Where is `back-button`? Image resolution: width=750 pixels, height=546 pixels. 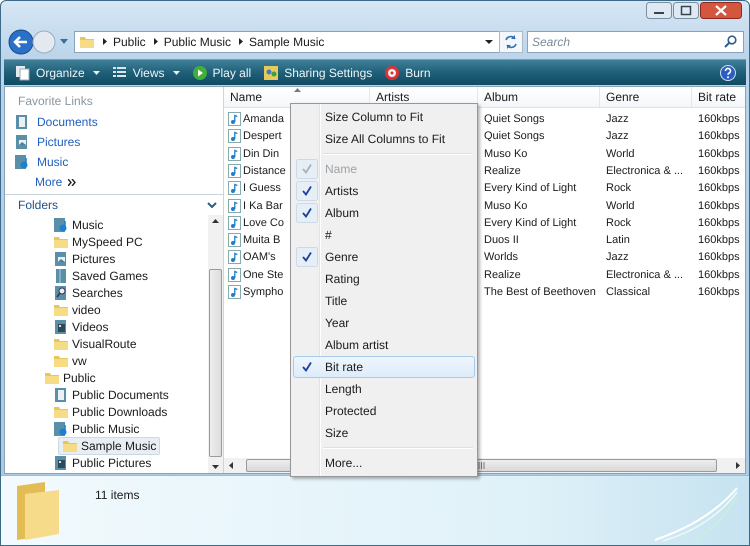
back-button is located at coordinates (21, 41).